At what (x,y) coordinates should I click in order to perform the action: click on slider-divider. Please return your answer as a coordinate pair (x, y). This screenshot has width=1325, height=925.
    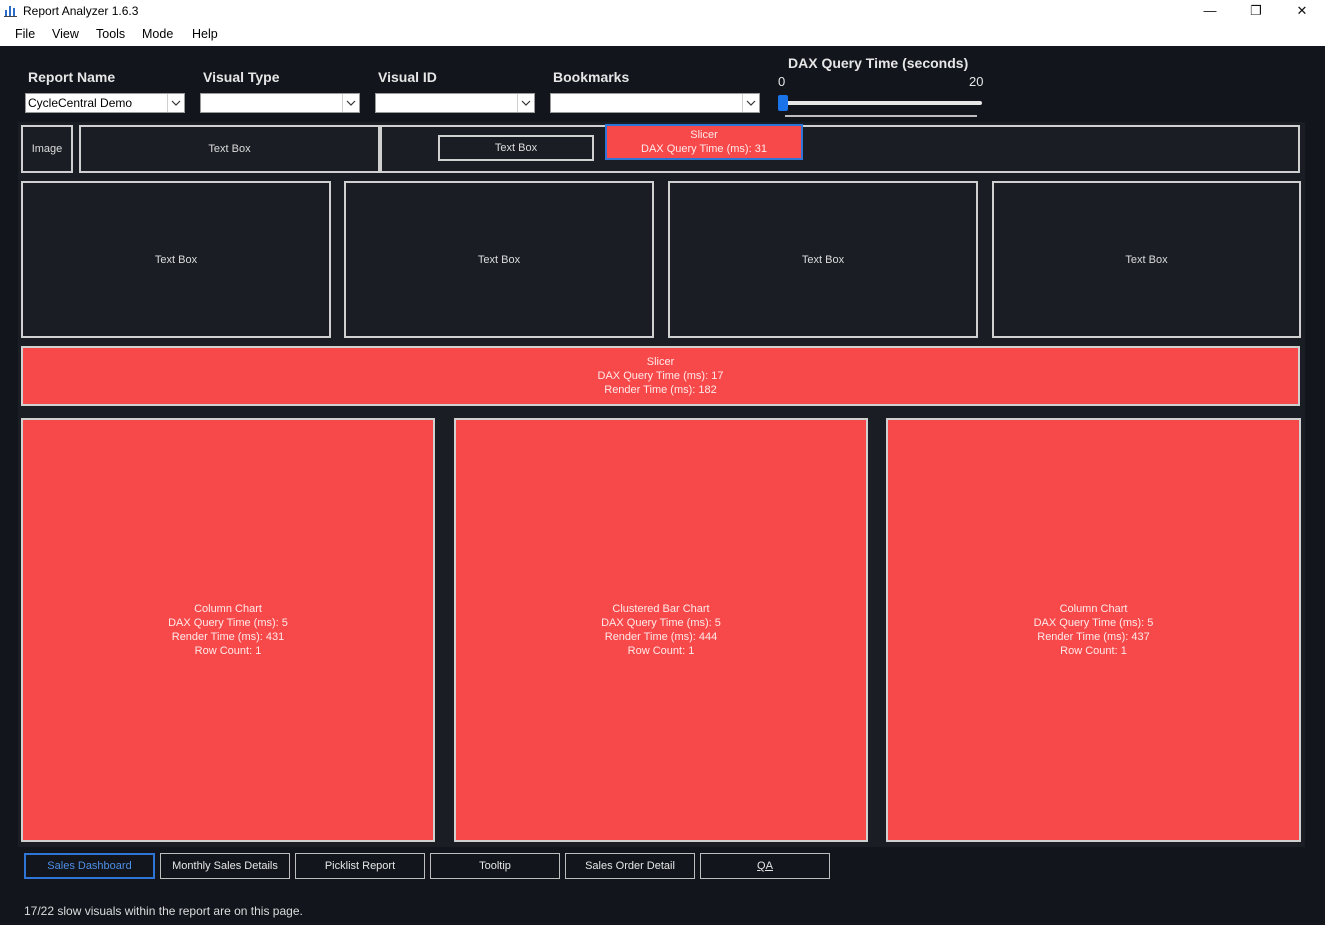
    Looking at the image, I should click on (881, 116).